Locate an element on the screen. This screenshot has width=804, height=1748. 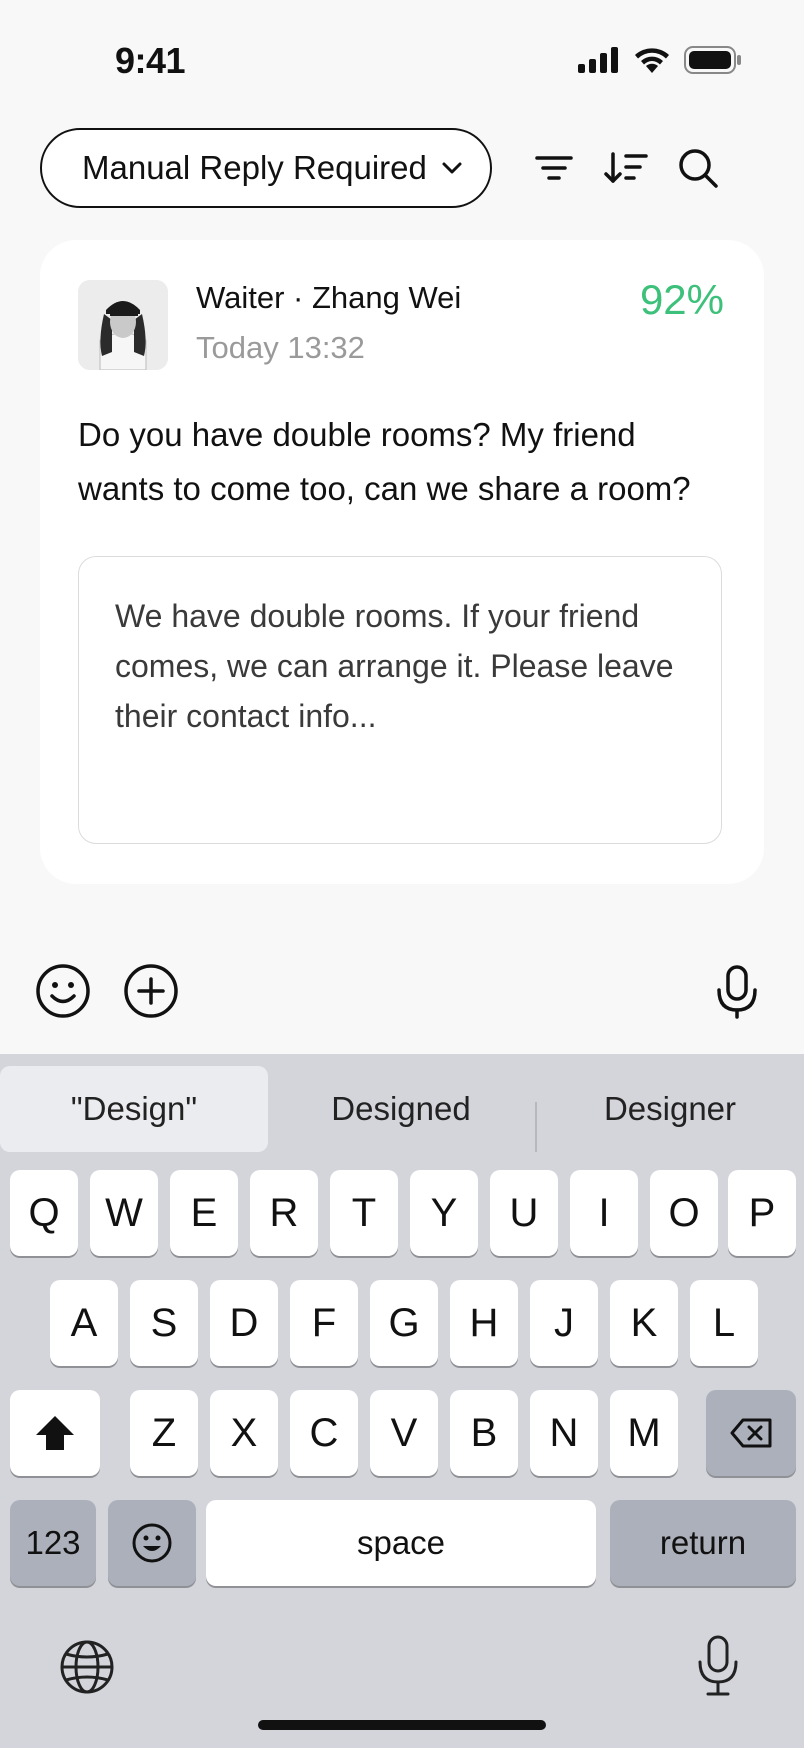
key-b: B is located at coordinates (484, 1433).